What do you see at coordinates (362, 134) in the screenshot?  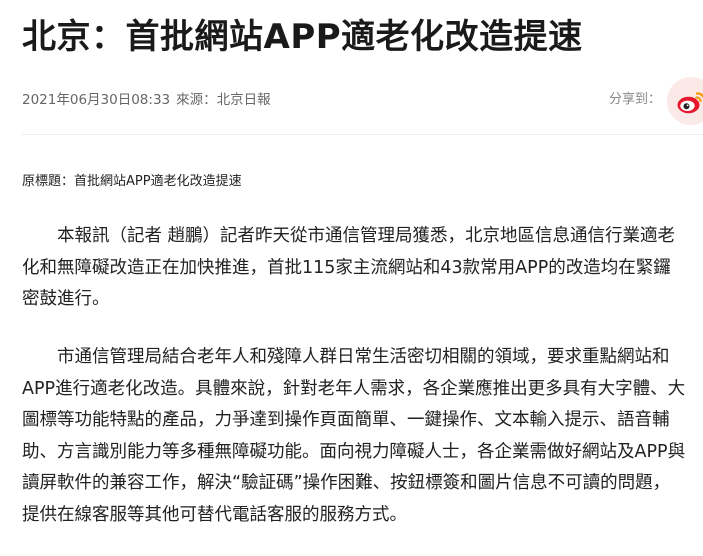 I see `header-divider` at bounding box center [362, 134].